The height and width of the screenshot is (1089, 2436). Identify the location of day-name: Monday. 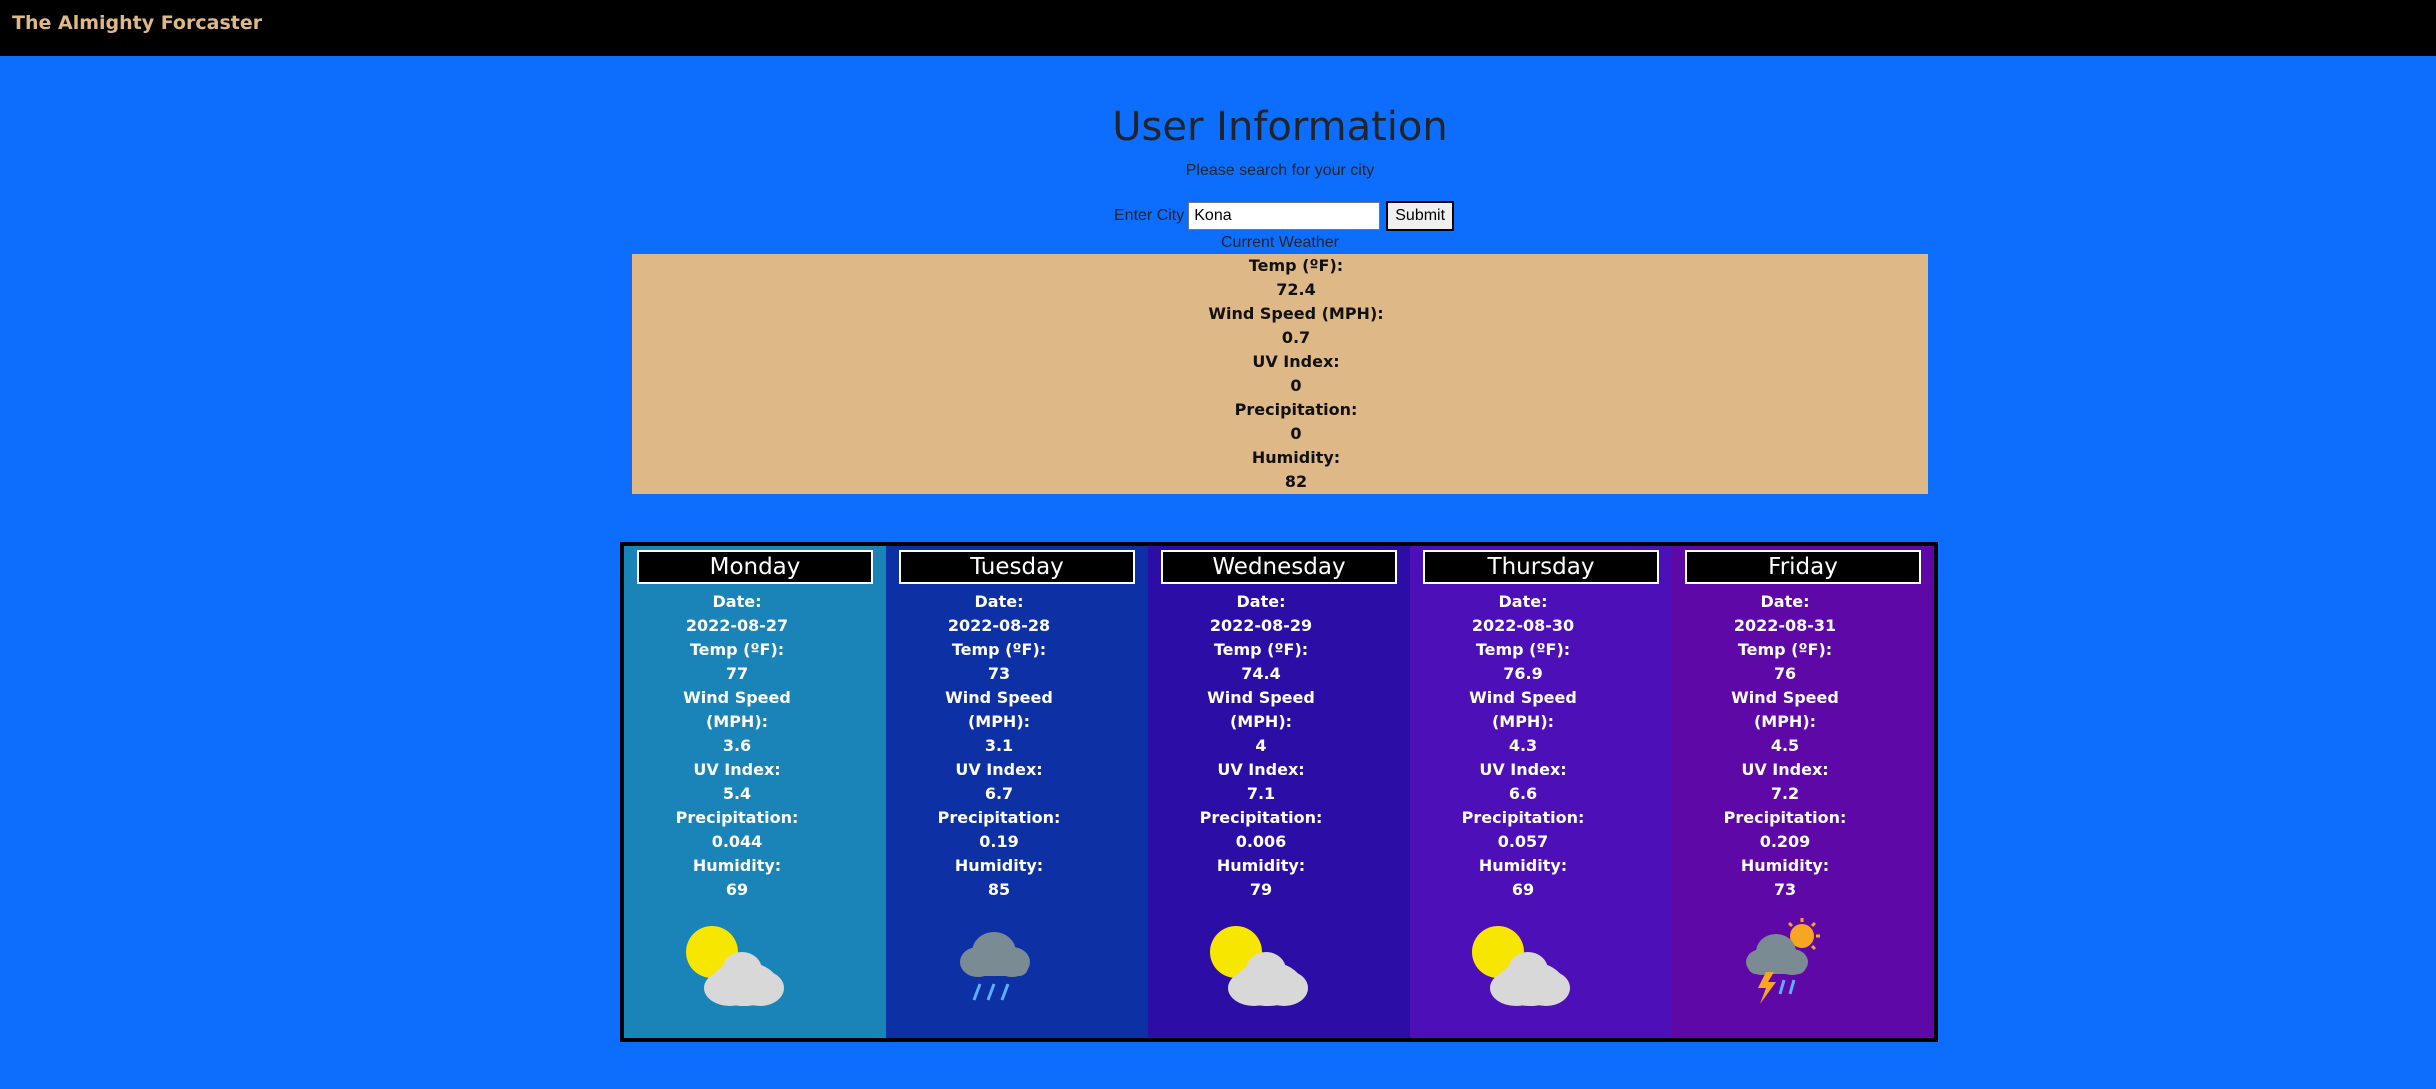
(755, 567).